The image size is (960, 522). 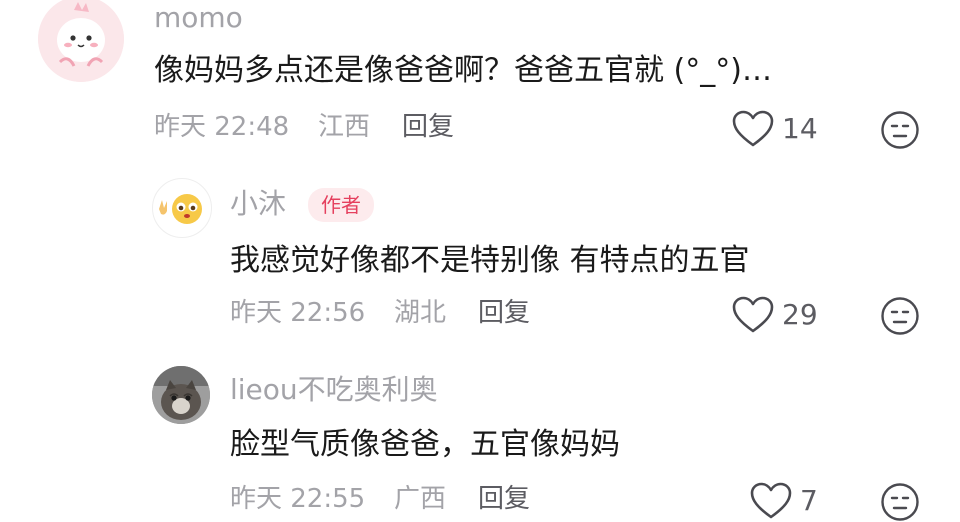 I want to click on comment-text: 我感觉好像都不是特别像 有特点的五官, so click(x=490, y=260).